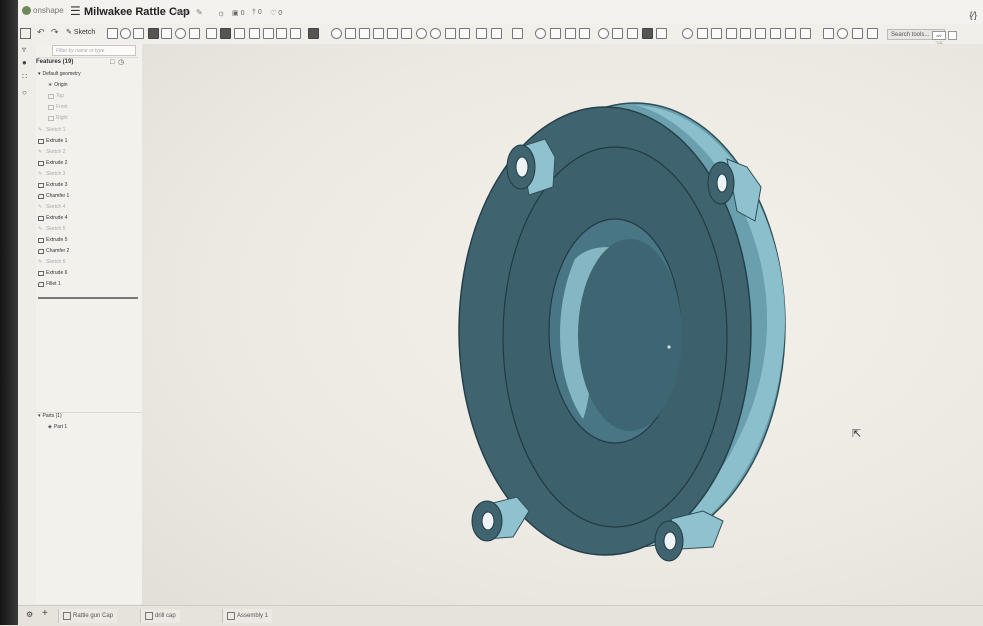 The width and height of the screenshot is (983, 626). I want to click on loft-tool-icon, so click(153, 33).